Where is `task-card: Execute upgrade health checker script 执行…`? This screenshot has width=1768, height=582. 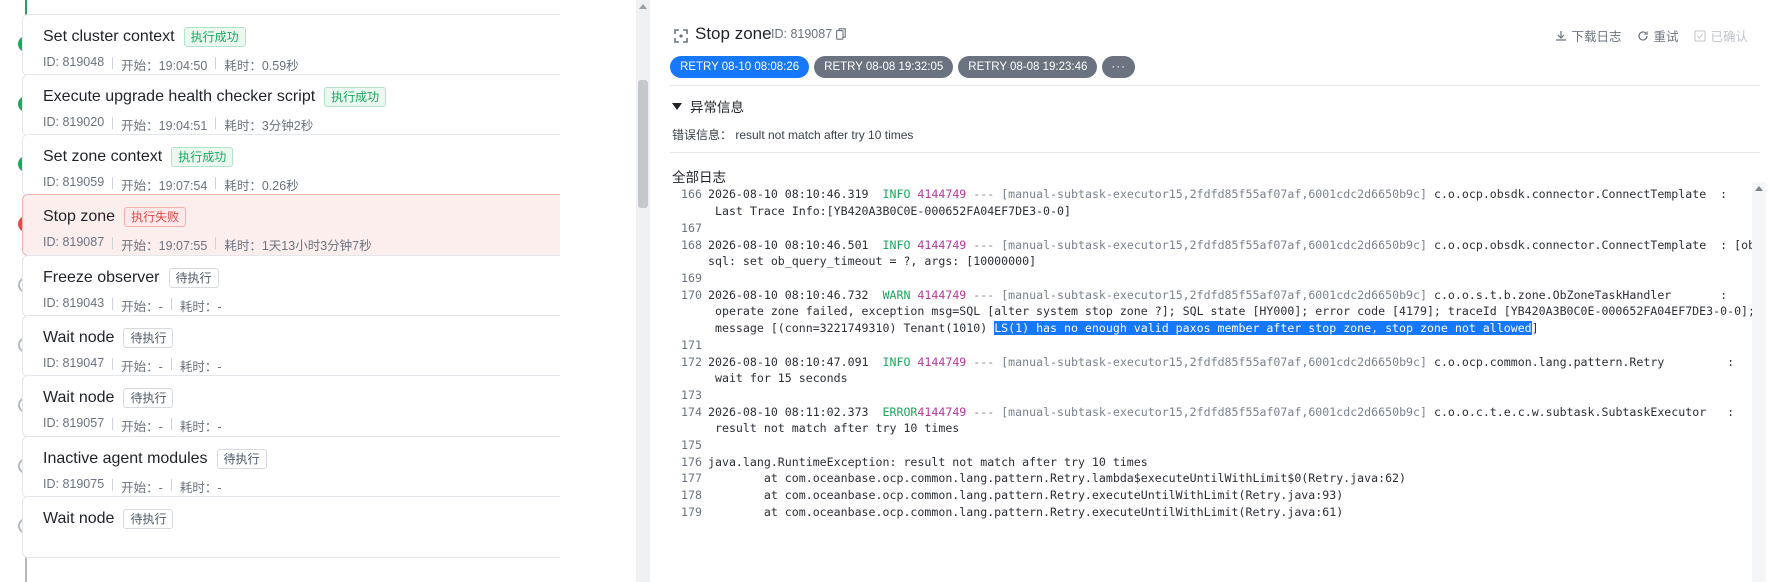 task-card: Execute upgrade health checker script 执行… is located at coordinates (291, 105).